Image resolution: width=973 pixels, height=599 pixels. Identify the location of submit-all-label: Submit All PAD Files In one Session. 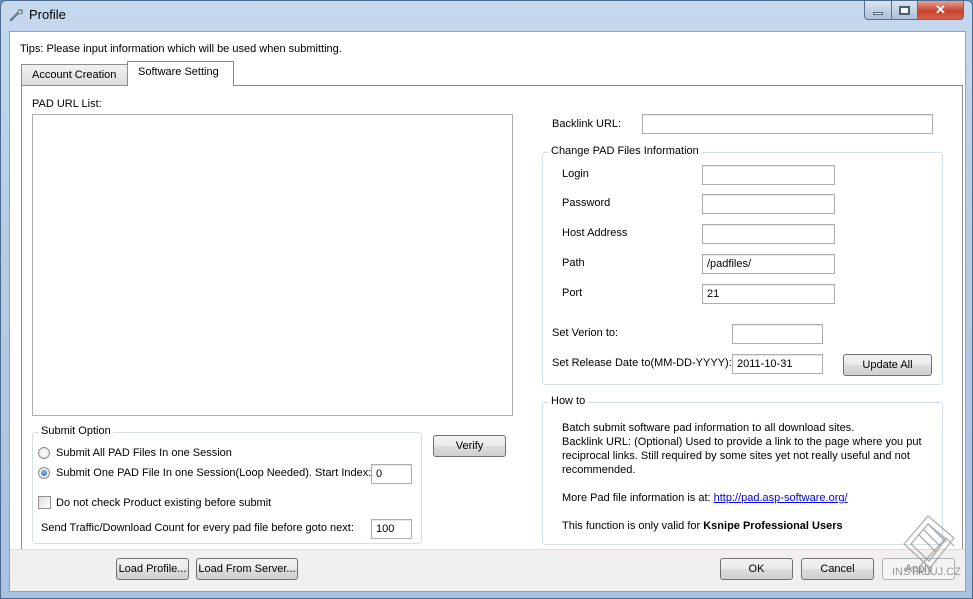
(144, 453).